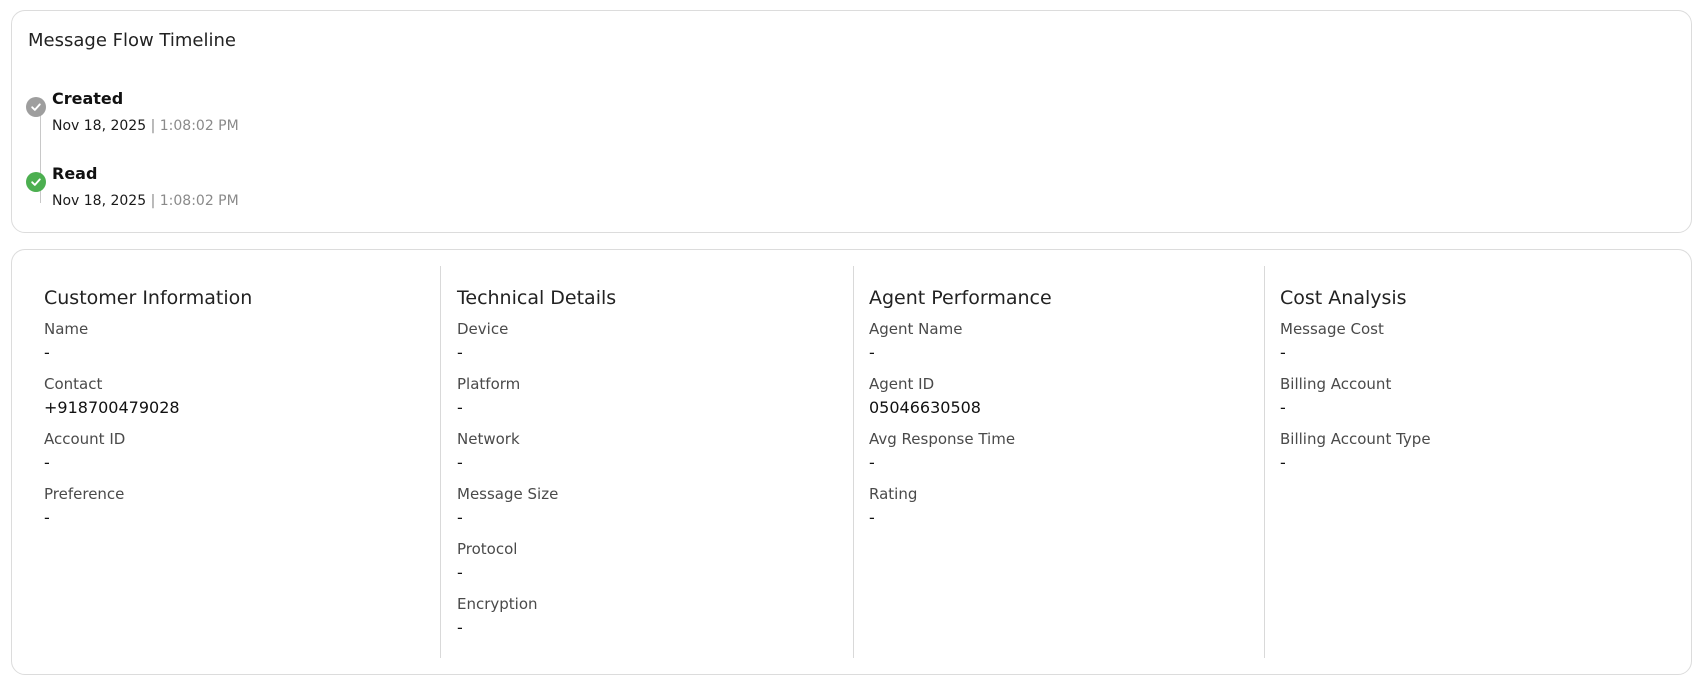  Describe the element at coordinates (497, 616) in the screenshot. I see `field-encryption: Encryption -` at that location.